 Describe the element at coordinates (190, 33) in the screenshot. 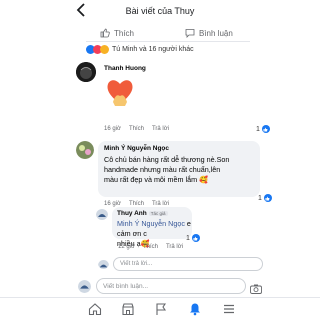

I see `comment-icon` at that location.